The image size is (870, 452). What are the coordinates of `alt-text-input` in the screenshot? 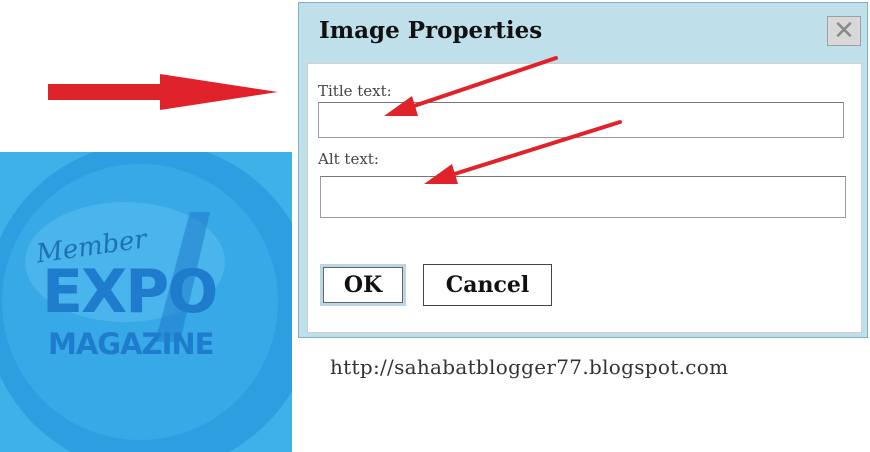 It's located at (583, 197).